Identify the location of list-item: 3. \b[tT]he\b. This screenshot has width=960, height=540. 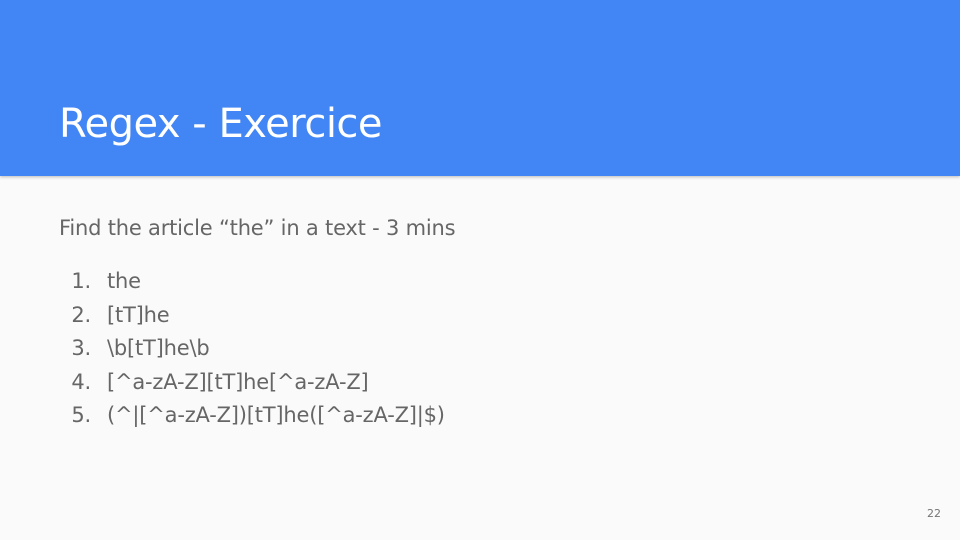
(252, 350).